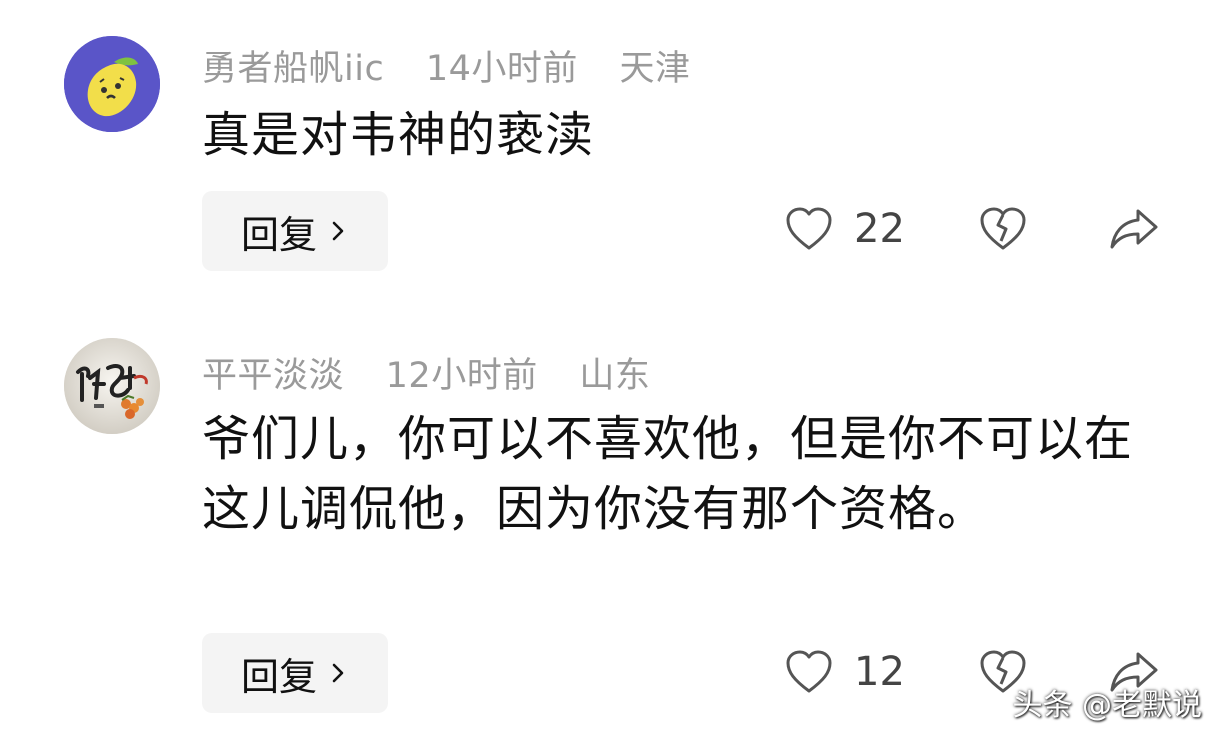  I want to click on username: 勇者船帆iic, so click(293, 69).